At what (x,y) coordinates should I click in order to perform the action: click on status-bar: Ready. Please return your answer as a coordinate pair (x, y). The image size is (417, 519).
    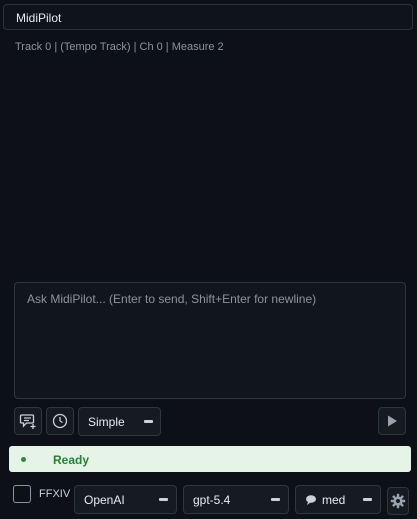
    Looking at the image, I should click on (210, 459).